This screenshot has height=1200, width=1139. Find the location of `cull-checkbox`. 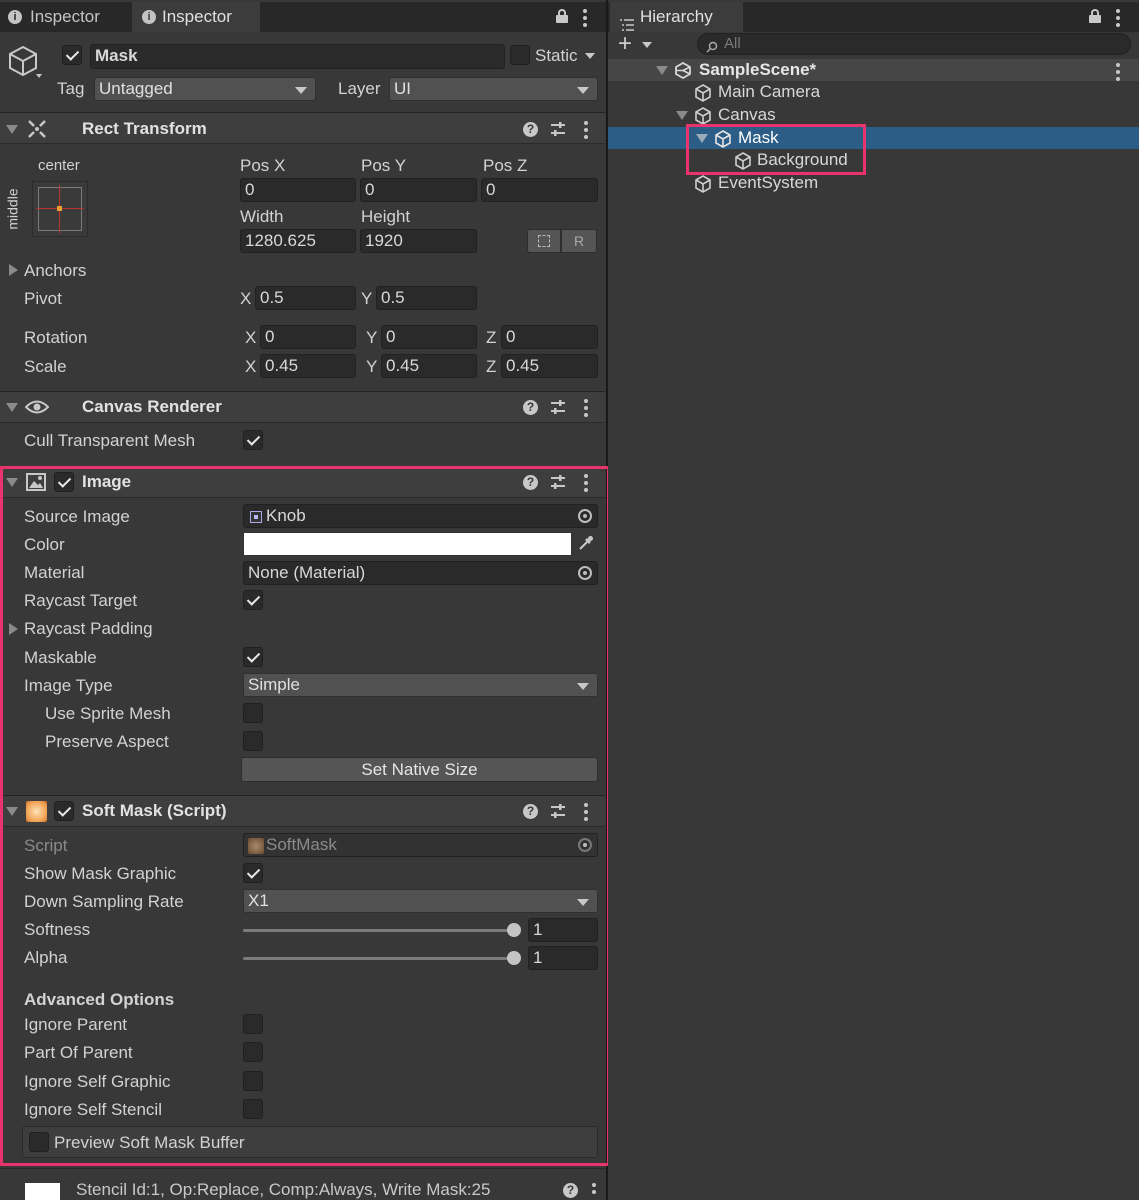

cull-checkbox is located at coordinates (253, 440).